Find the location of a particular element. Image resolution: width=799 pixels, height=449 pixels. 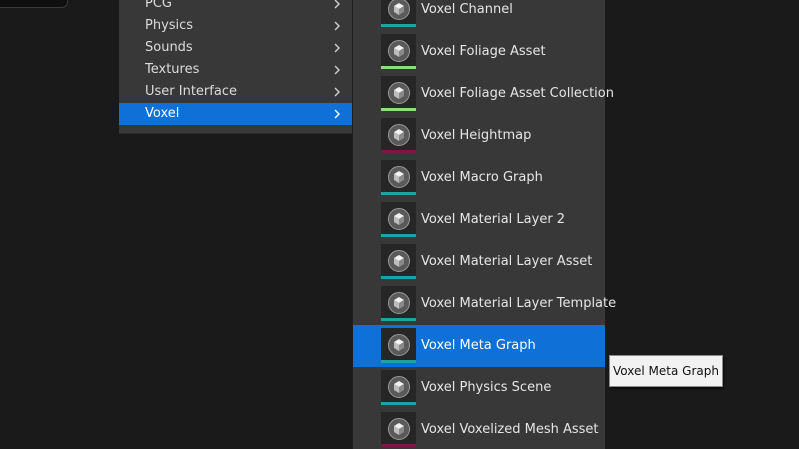

asset-item-voxel-material-layer-template: Voxel Material Layer Template is located at coordinates (484, 304).